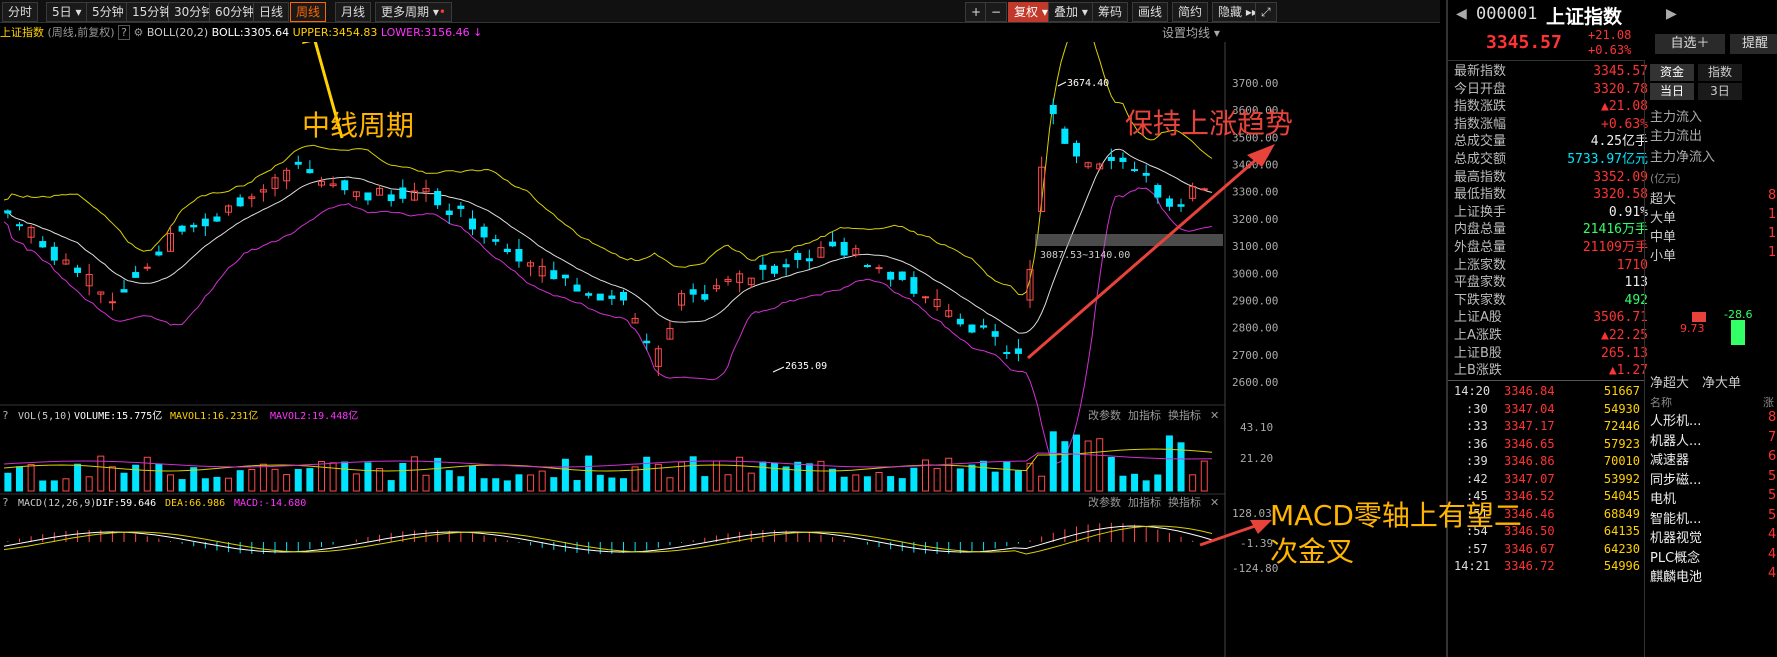 This screenshot has width=1777, height=657. Describe the element at coordinates (1663, 497) in the screenshot. I see `sector-name: 电机` at that location.